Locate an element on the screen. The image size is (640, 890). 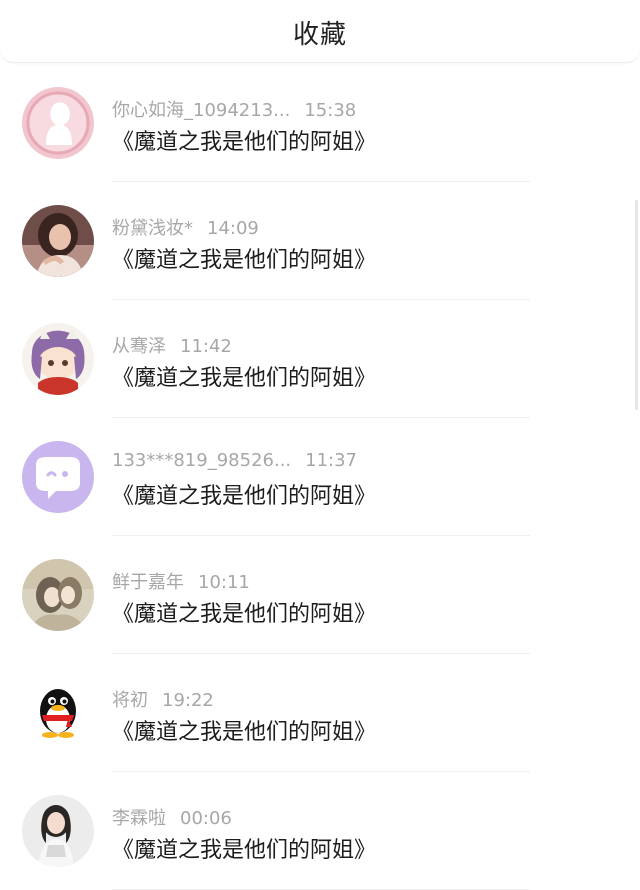
sender-name: 粉黛浅妆* is located at coordinates (152, 228).